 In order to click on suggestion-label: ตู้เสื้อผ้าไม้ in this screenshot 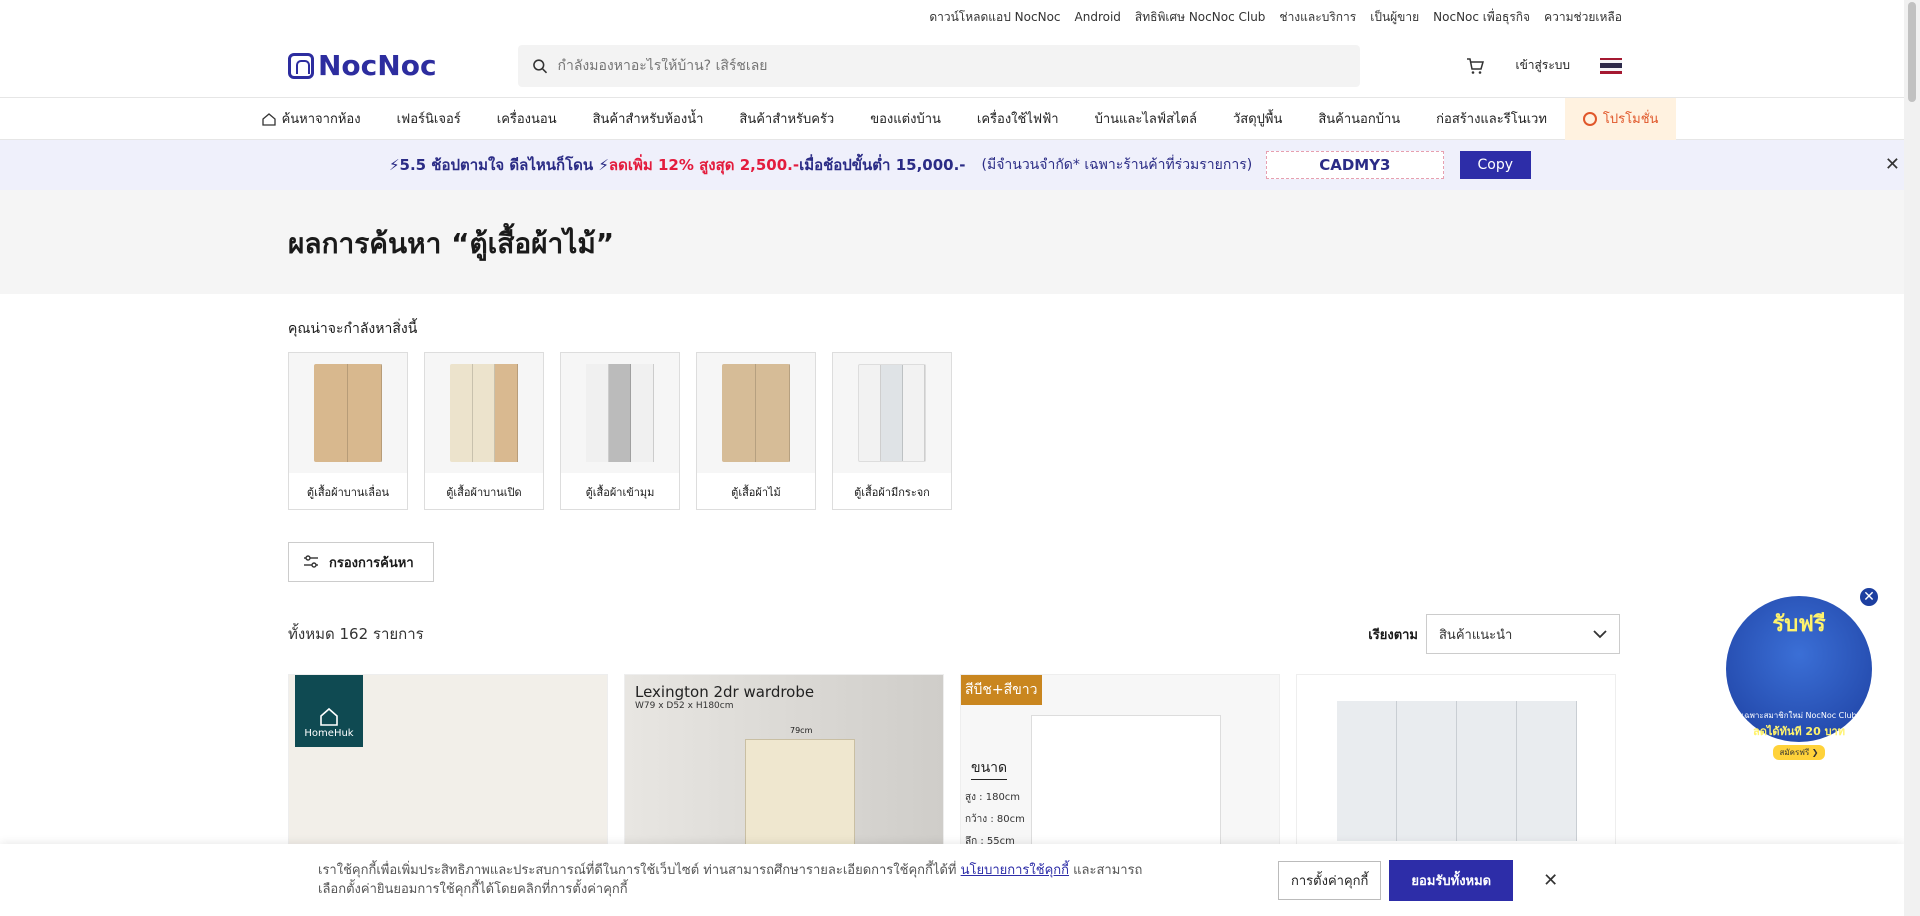, I will do `click(756, 492)`.